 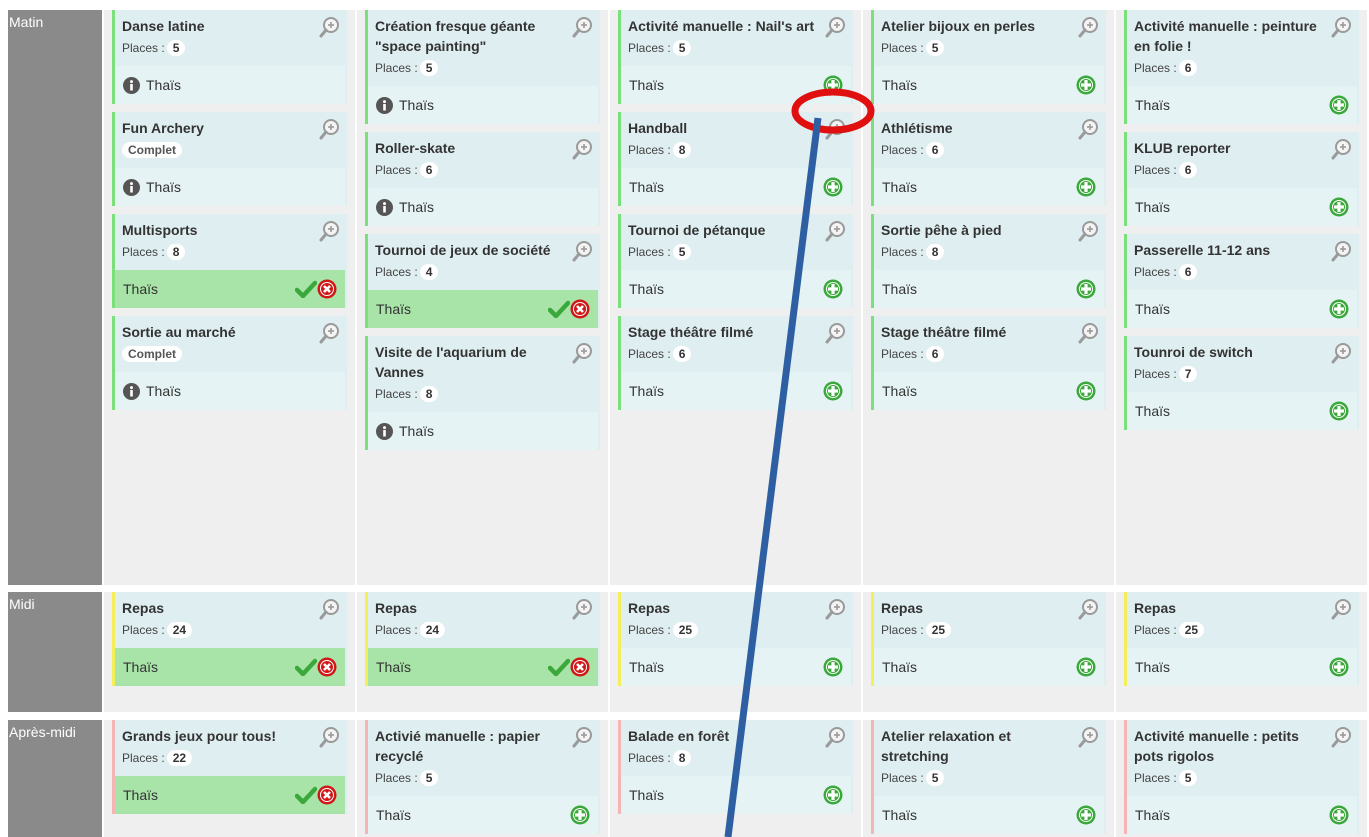 What do you see at coordinates (682, 758) in the screenshot?
I see `places-count-badge: 8` at bounding box center [682, 758].